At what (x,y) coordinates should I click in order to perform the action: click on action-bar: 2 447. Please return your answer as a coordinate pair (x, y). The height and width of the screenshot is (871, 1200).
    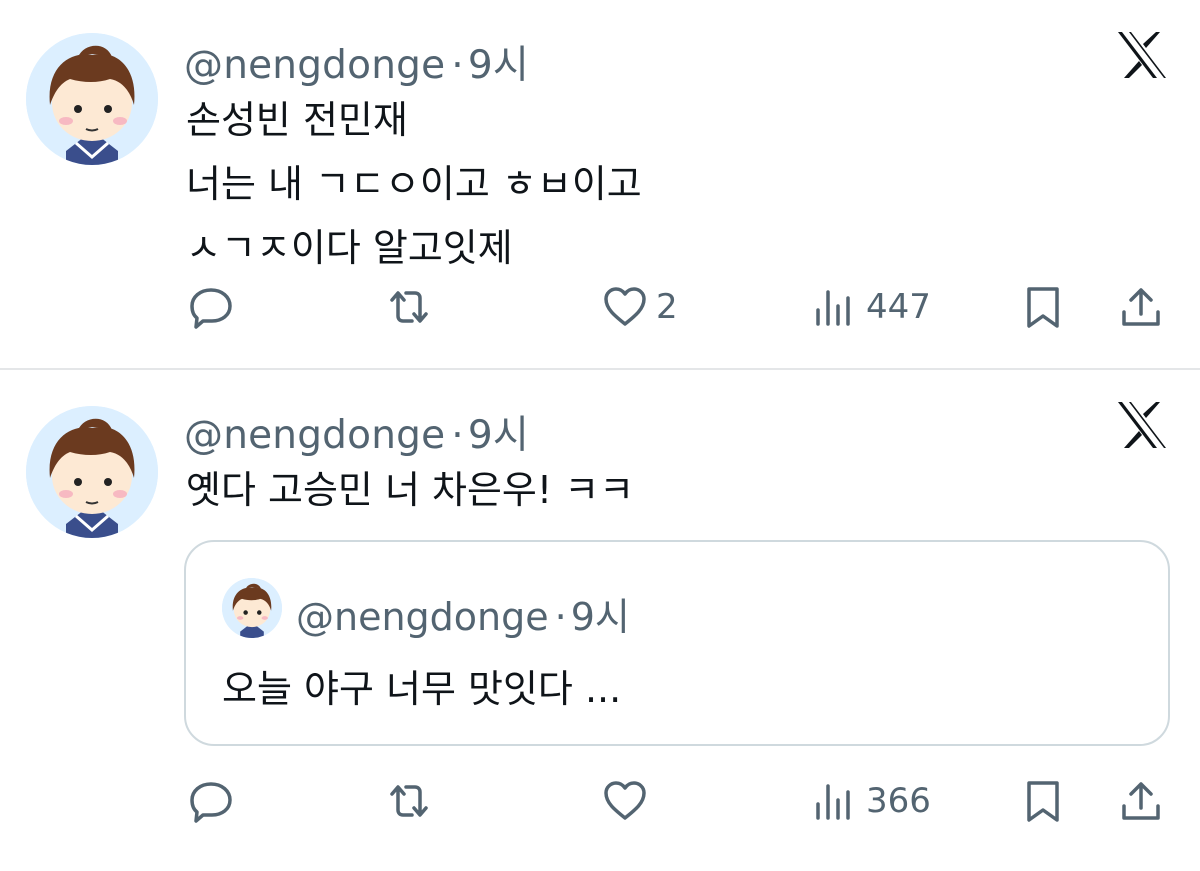
    Looking at the image, I should click on (600, 306).